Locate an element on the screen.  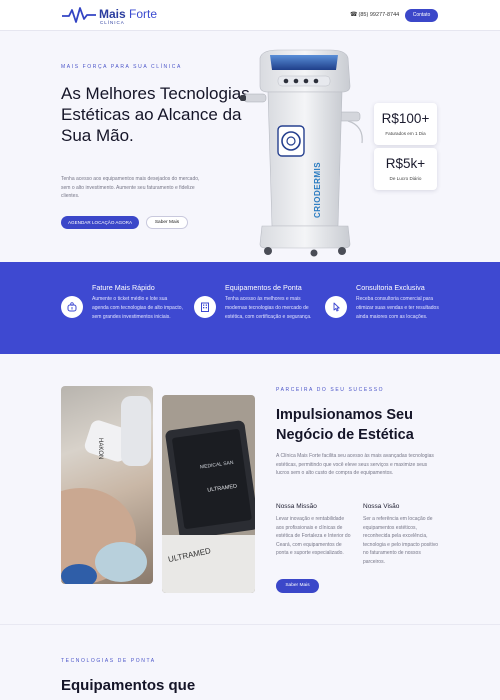
about-learn-more-button: Saber Mais is located at coordinates (297, 586).